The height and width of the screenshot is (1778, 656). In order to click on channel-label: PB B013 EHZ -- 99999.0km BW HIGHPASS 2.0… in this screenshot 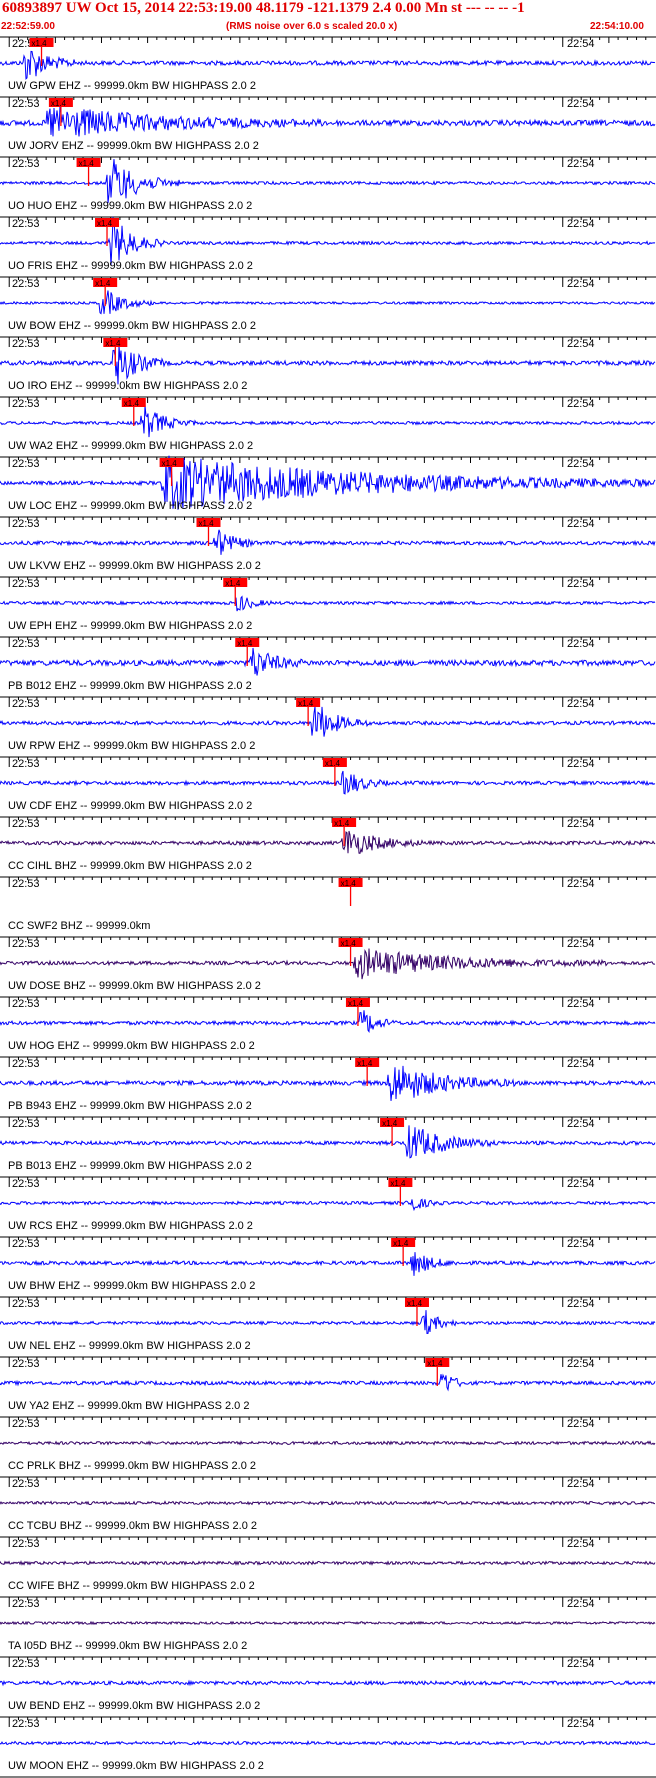, I will do `click(130, 1166)`.